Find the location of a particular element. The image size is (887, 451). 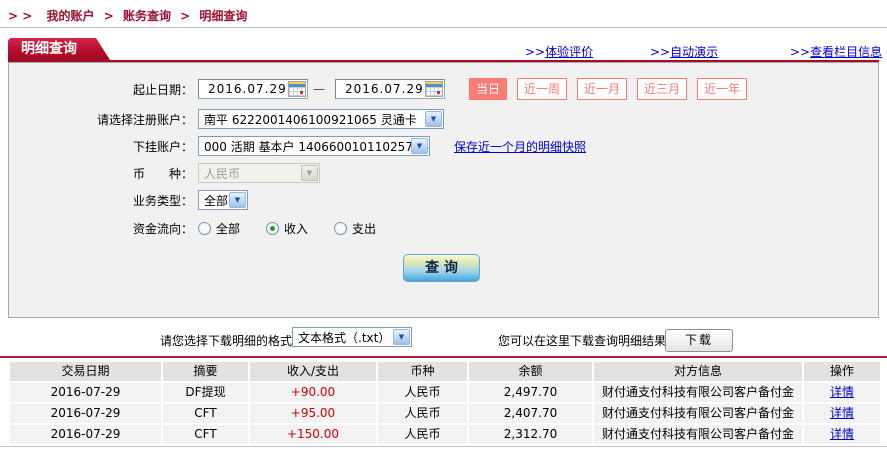

breadcrumb-my-account: 我的账户 is located at coordinates (70, 16).